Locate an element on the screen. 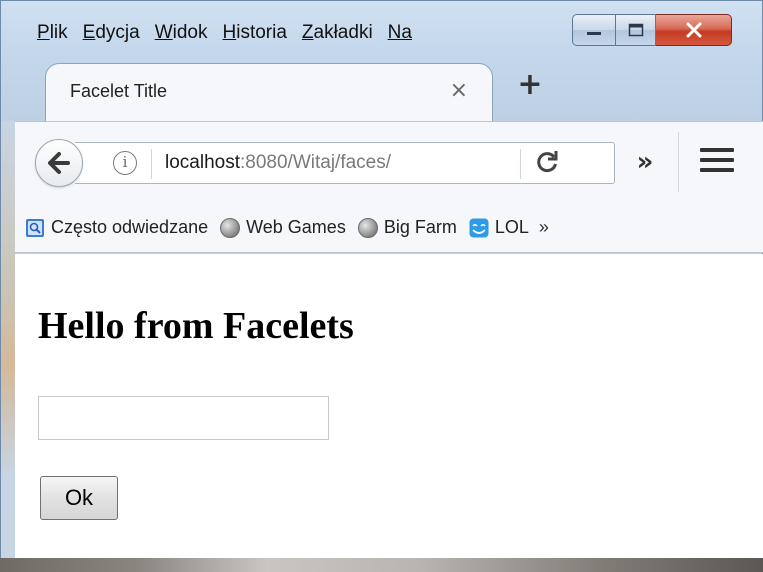 This screenshot has height=572, width=763. bookmark-big-farm: Big Farm is located at coordinates (407, 227).